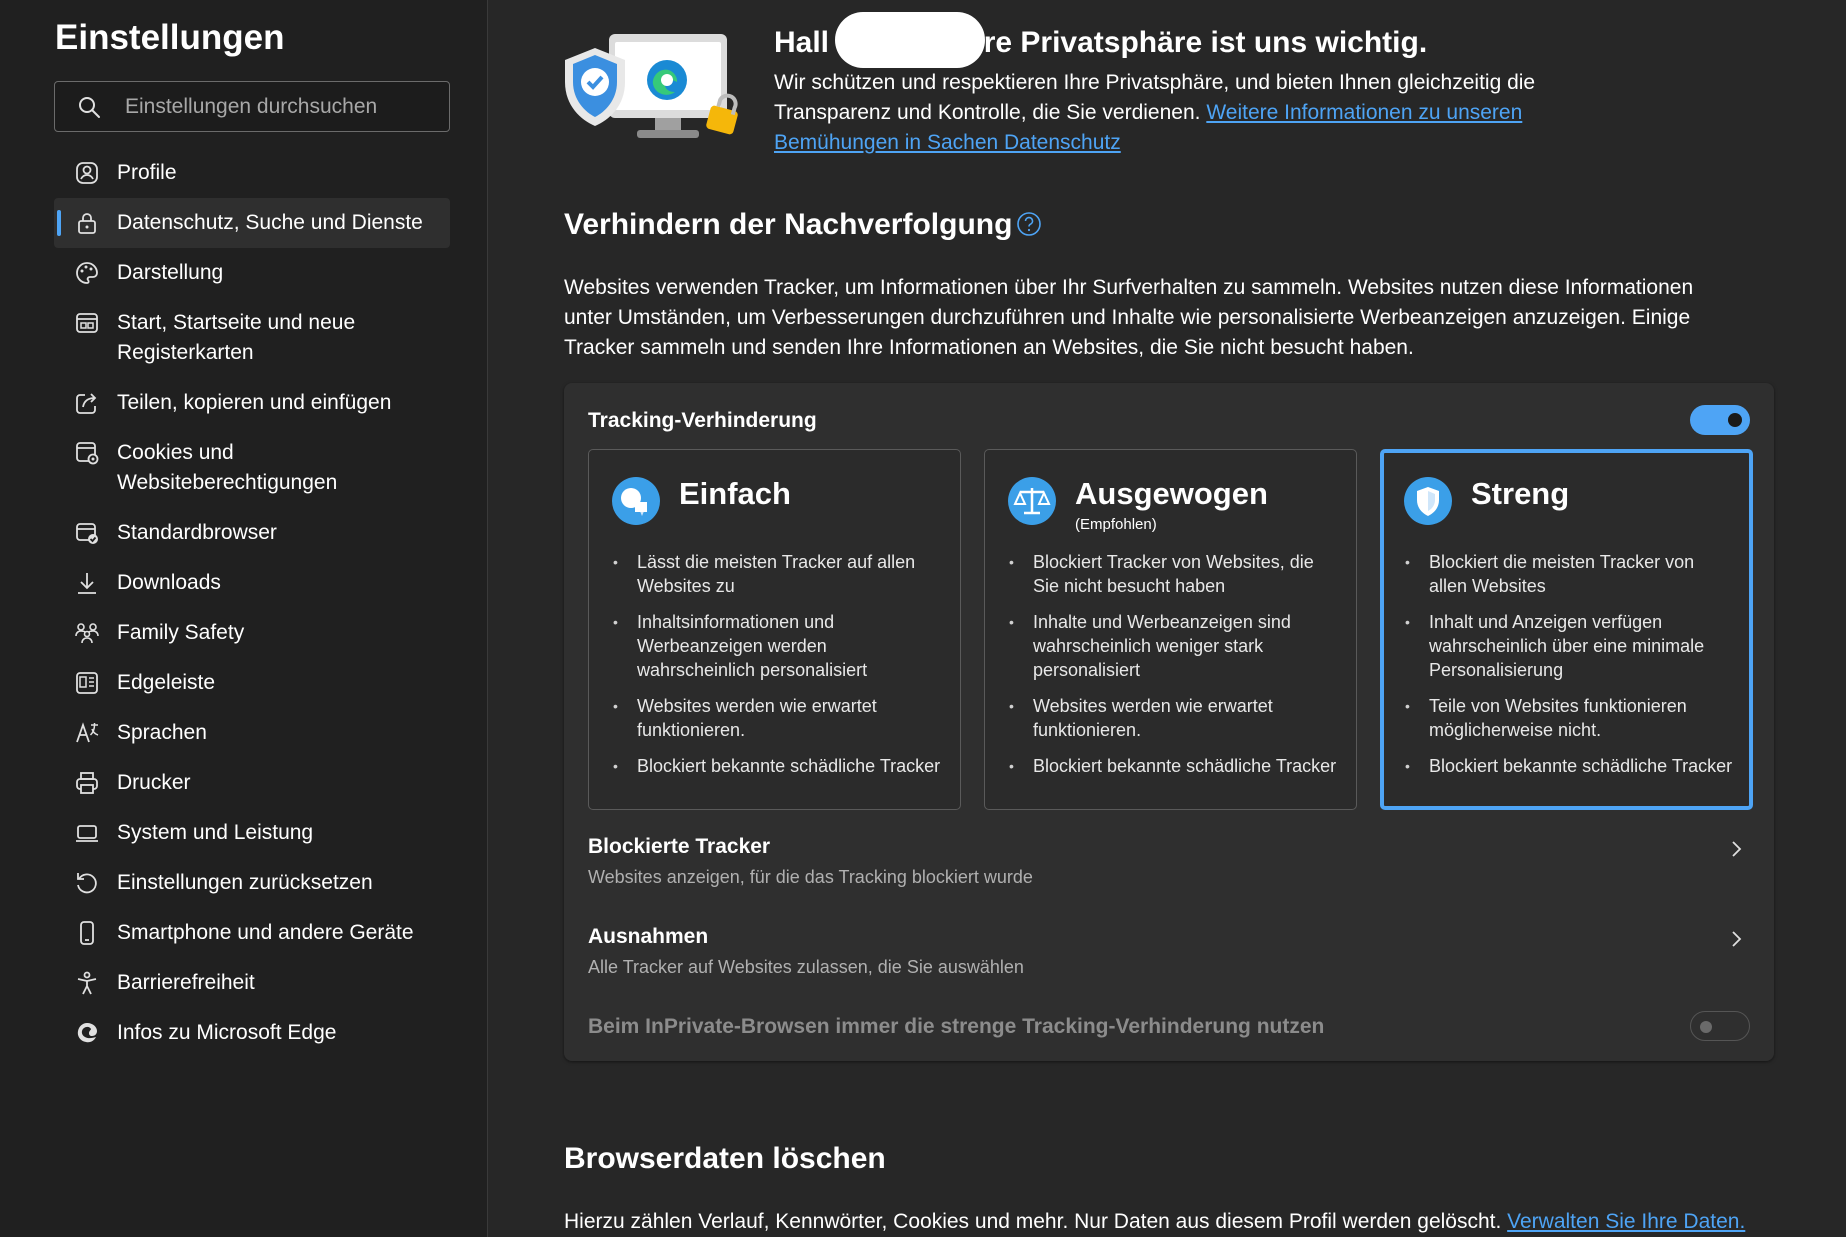 Image resolution: width=1846 pixels, height=1237 pixels. I want to click on nav-item-share: Teilen, kopieren und einfügen, so click(252, 403).